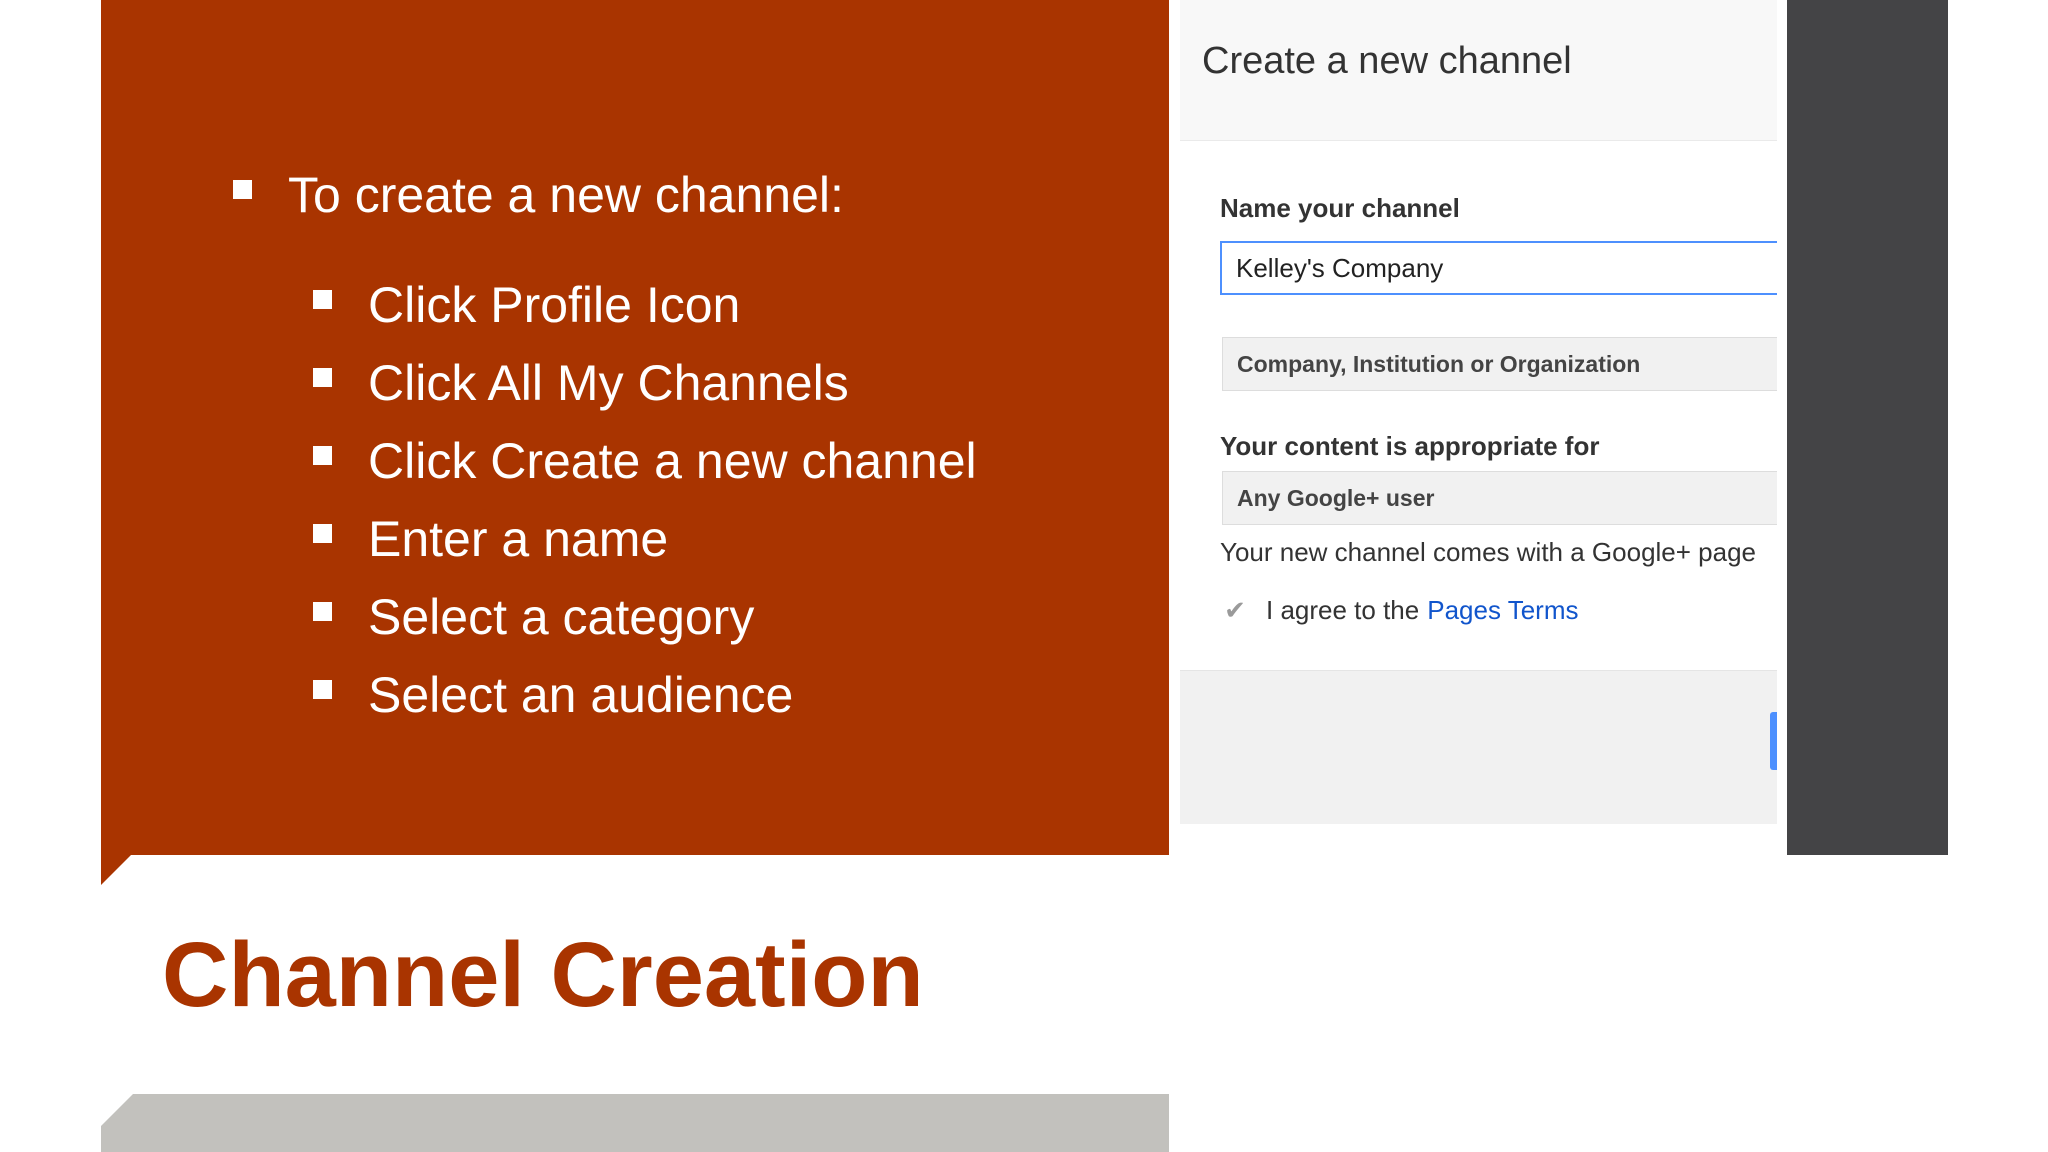 The image size is (2048, 1152). What do you see at coordinates (1340, 208) in the screenshot?
I see `name-label: Name your channel` at bounding box center [1340, 208].